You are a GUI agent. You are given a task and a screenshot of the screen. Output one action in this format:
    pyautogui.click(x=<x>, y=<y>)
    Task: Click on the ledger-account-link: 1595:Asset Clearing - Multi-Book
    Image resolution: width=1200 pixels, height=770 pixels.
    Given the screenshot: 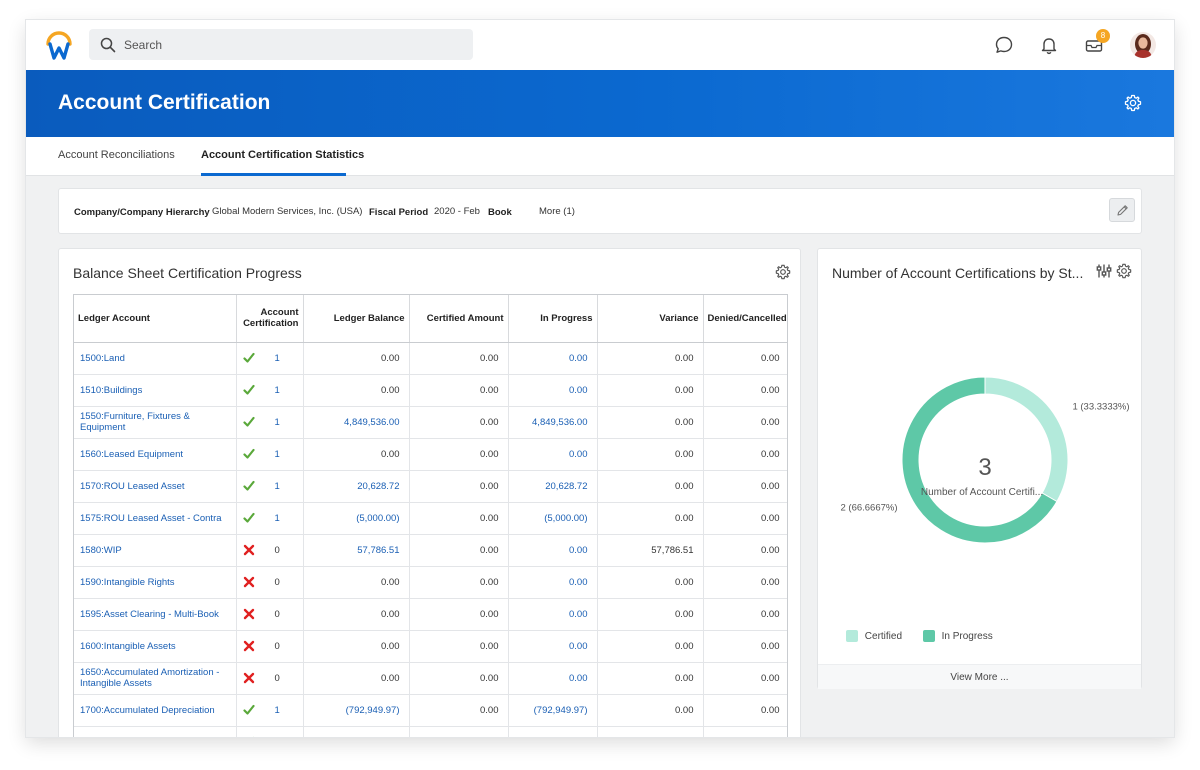 What is the action you would take?
    pyautogui.click(x=155, y=614)
    